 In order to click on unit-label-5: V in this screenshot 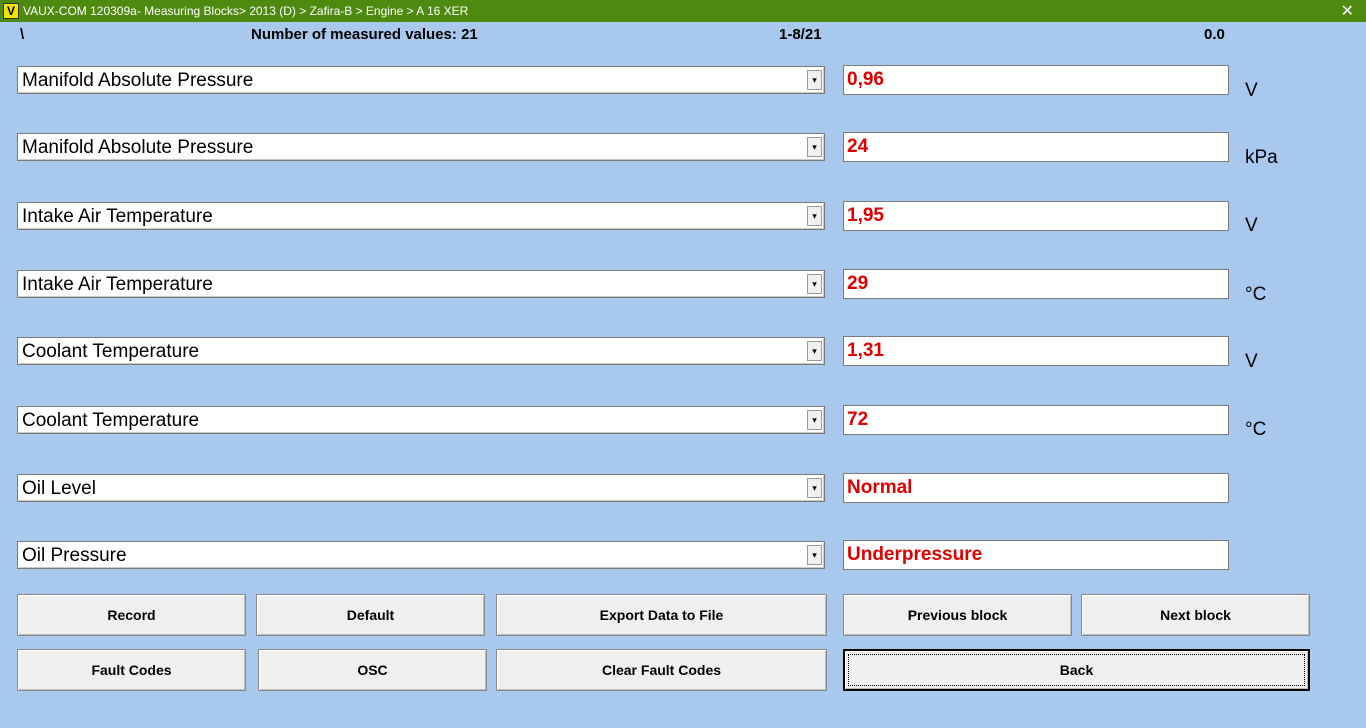, I will do `click(1251, 361)`.